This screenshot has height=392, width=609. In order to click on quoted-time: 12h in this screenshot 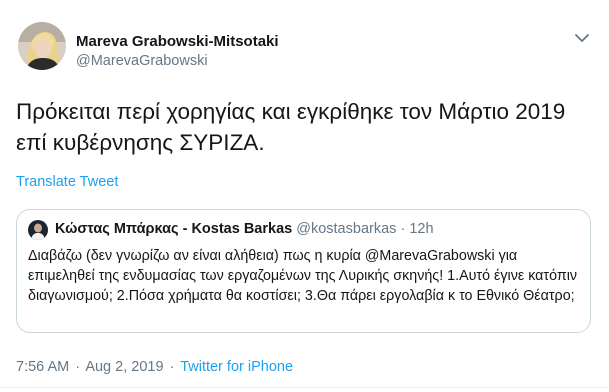, I will do `click(421, 229)`.